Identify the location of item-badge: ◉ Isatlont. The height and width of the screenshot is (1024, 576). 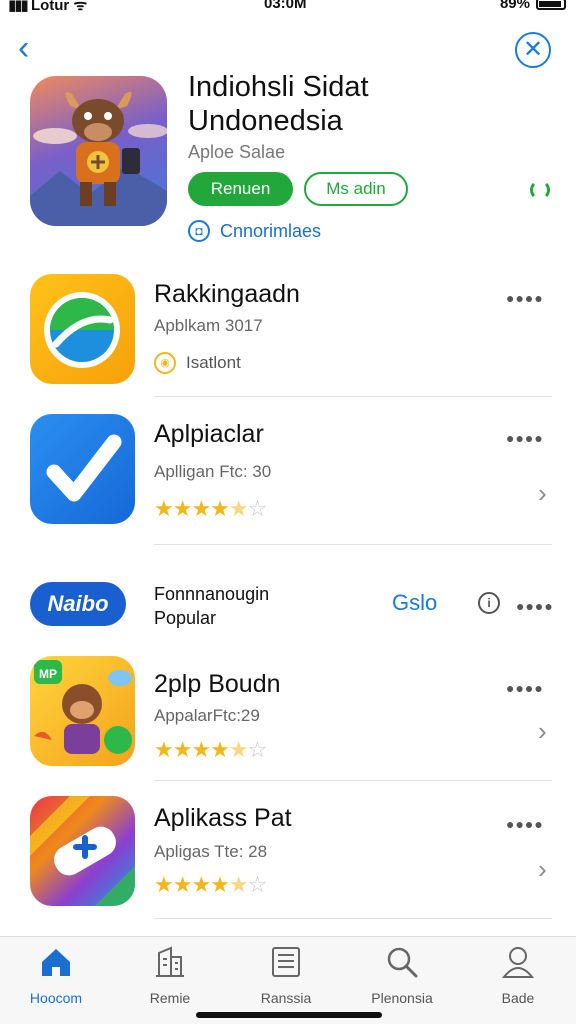
(197, 363).